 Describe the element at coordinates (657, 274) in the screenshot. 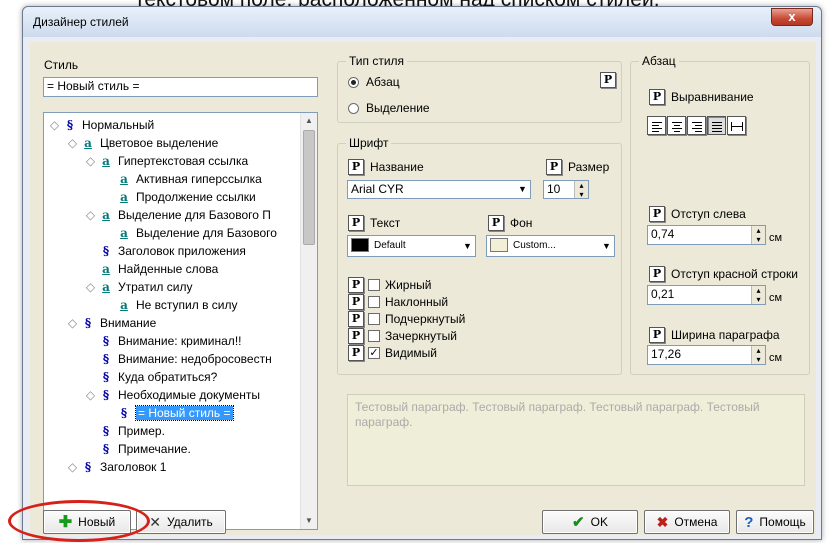

I see `first-line-p-button: P` at that location.